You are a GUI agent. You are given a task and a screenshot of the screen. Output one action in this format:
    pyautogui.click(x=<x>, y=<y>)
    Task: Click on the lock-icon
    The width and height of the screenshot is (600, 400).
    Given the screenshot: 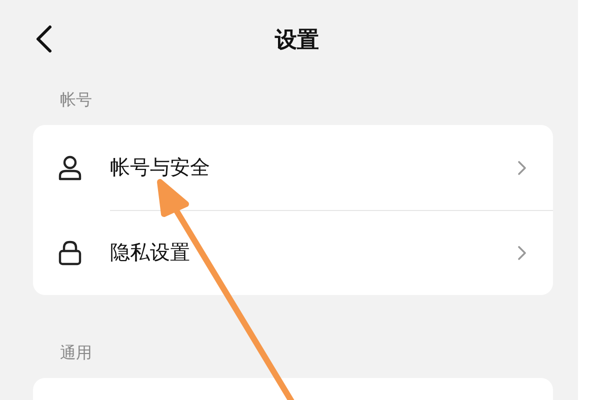 What is the action you would take?
    pyautogui.click(x=70, y=253)
    